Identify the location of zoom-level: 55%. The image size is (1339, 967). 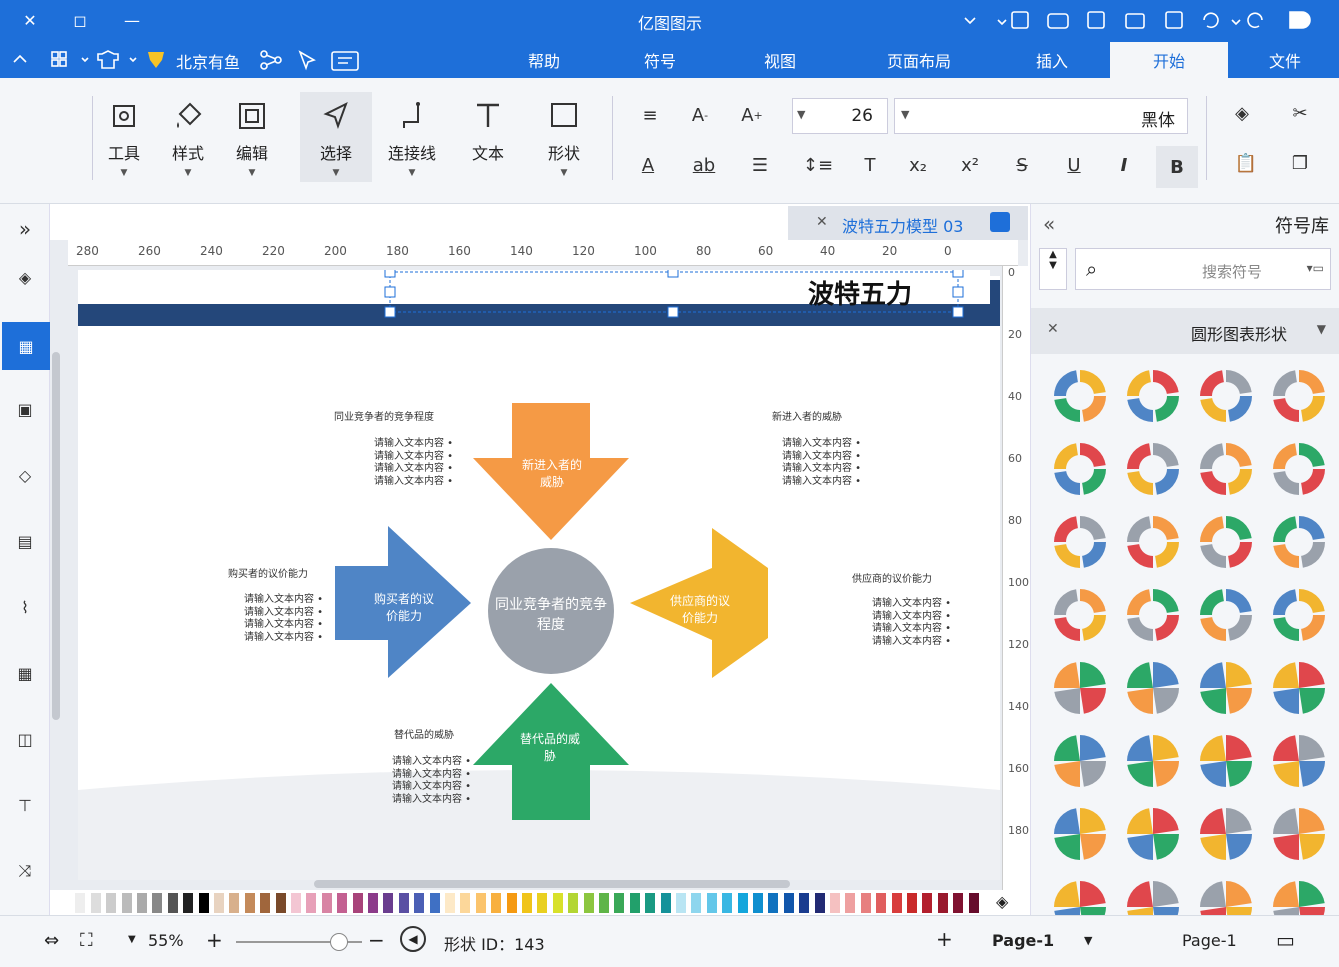
(166, 940).